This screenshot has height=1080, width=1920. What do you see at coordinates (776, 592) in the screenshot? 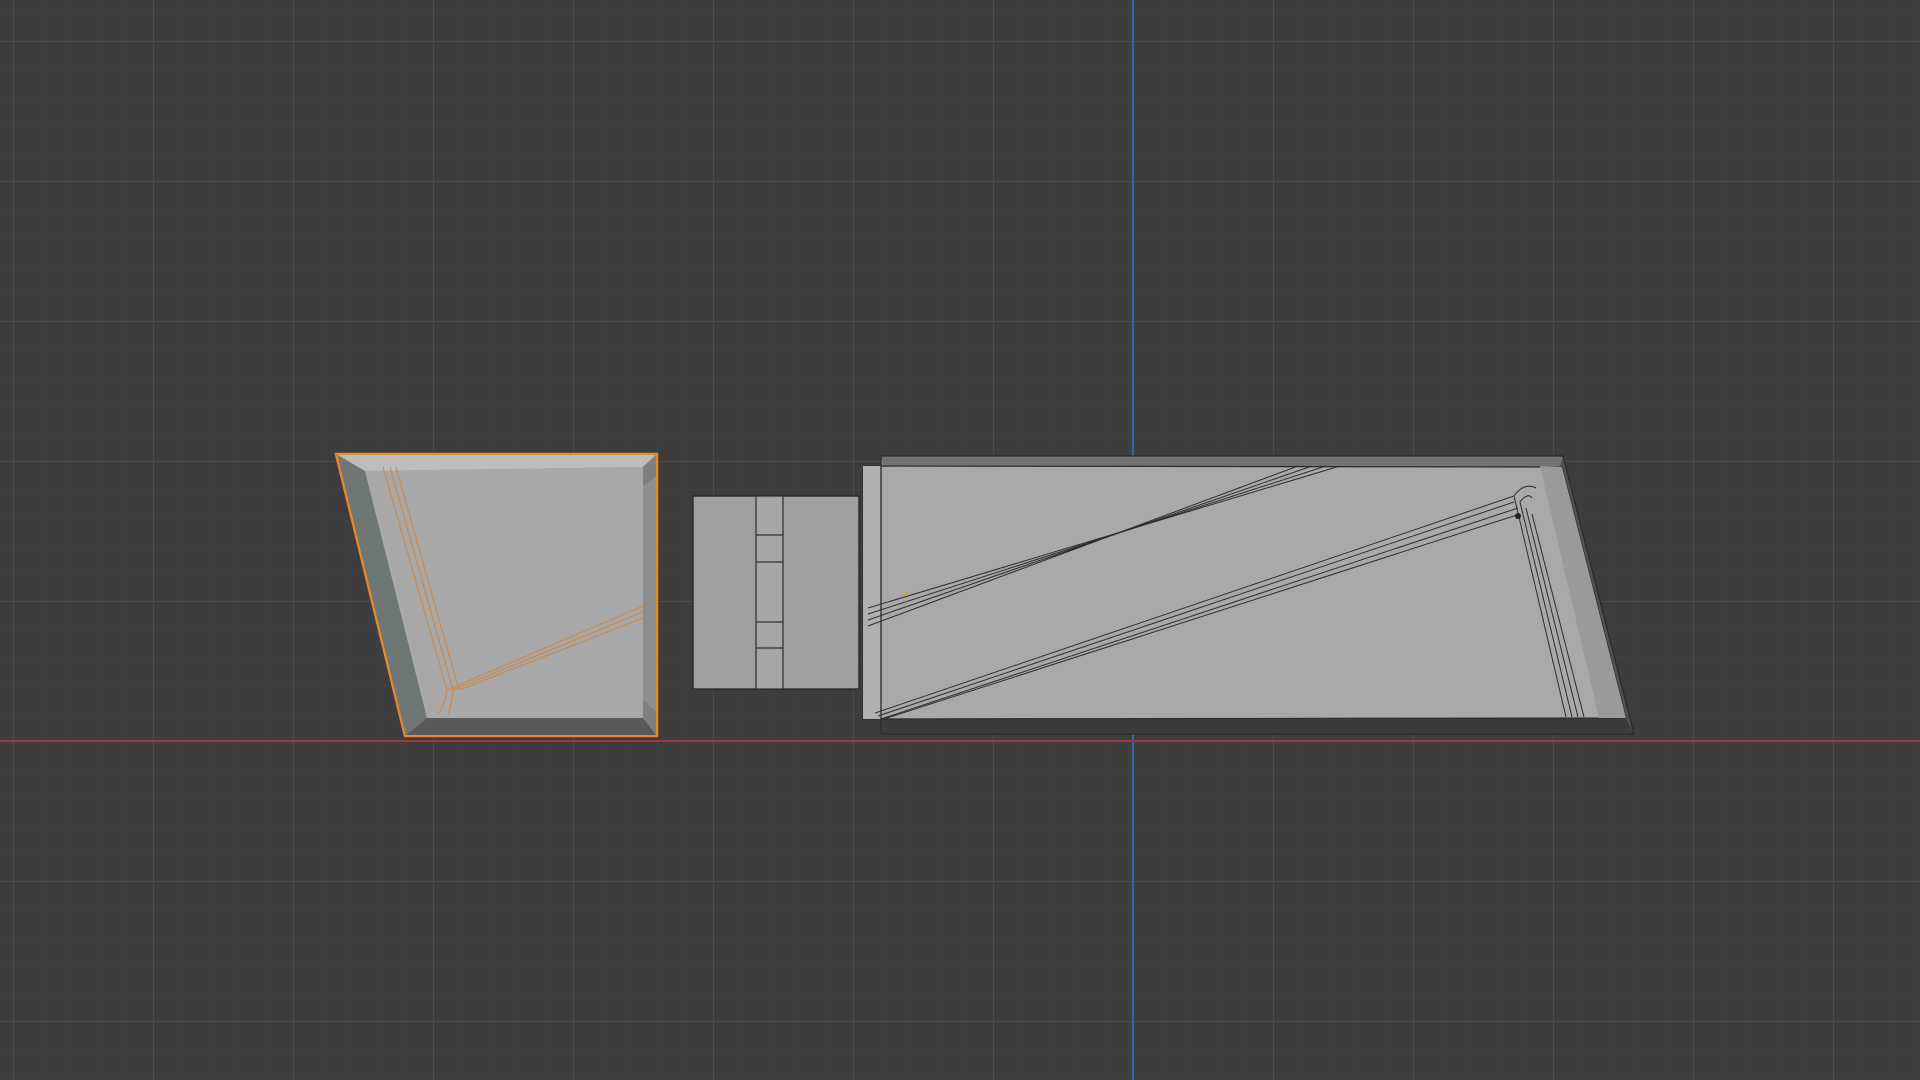
I see `connector-block` at bounding box center [776, 592].